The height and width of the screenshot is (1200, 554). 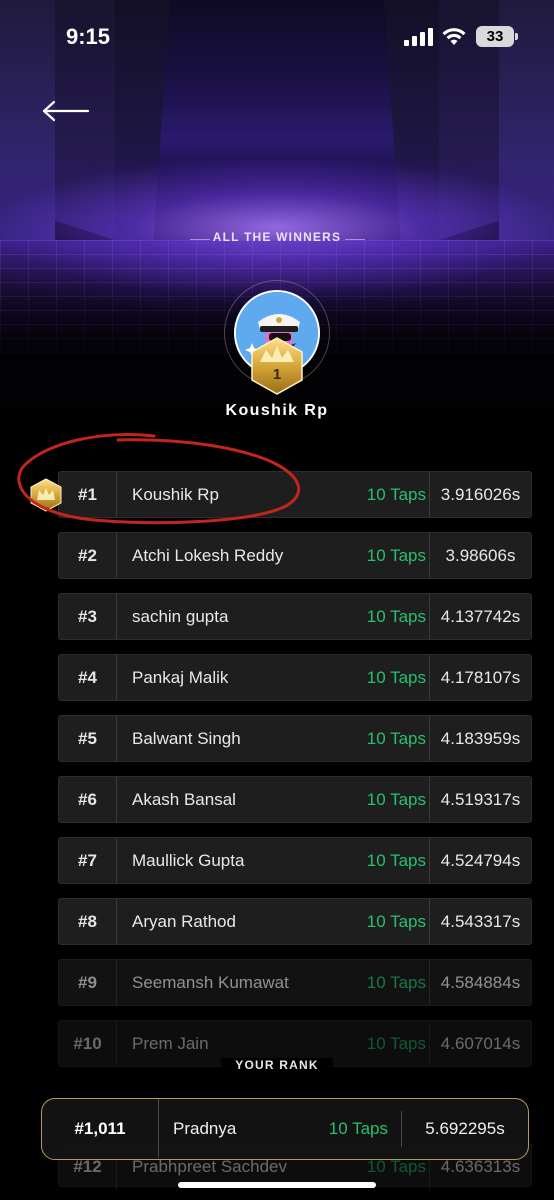 I want to click on table-row: #3 sachin gupta 10 Taps 4.137742s, so click(x=295, y=616).